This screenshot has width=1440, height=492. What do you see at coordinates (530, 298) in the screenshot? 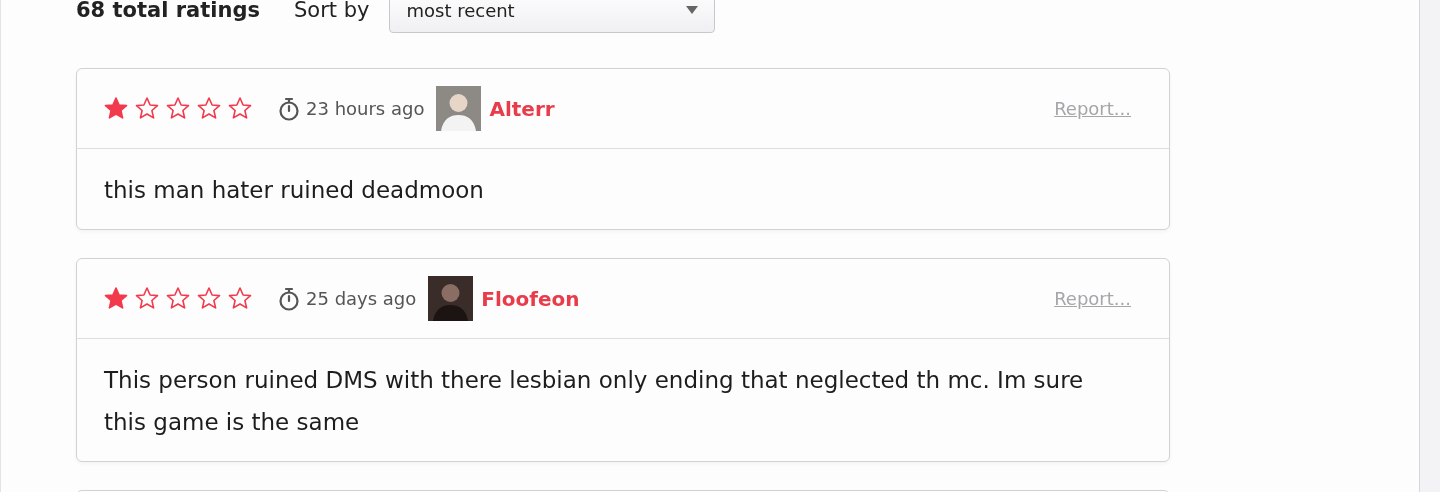
I see `author-link: Floofeon` at bounding box center [530, 298].